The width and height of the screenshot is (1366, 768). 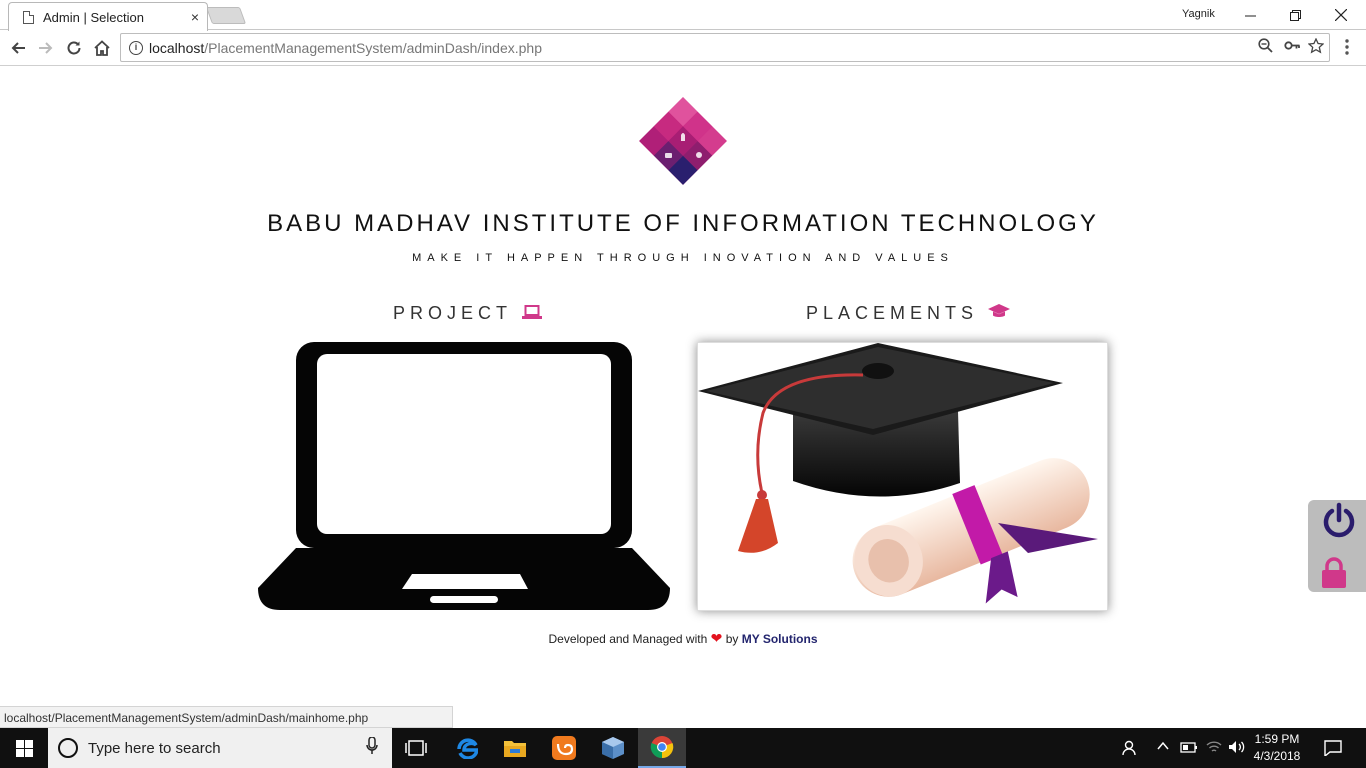 What do you see at coordinates (177, 47) in the screenshot?
I see `url-host: localhost` at bounding box center [177, 47].